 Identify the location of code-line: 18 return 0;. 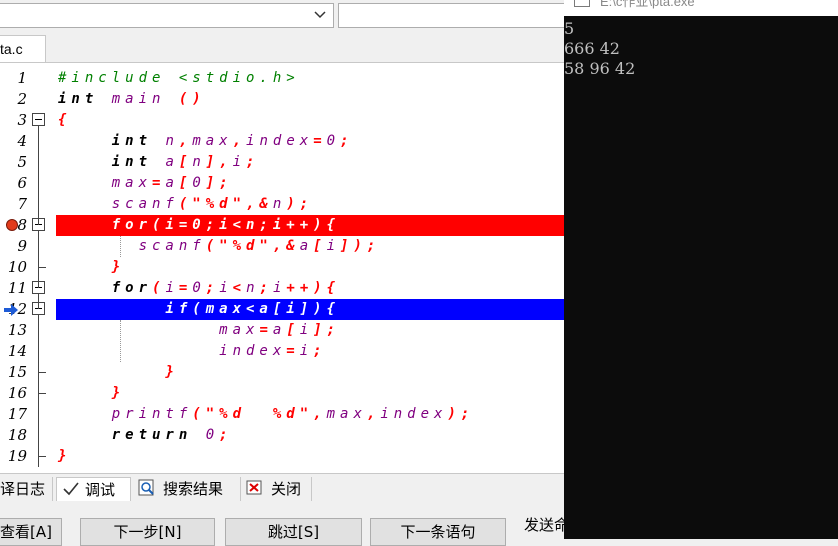
(282, 435).